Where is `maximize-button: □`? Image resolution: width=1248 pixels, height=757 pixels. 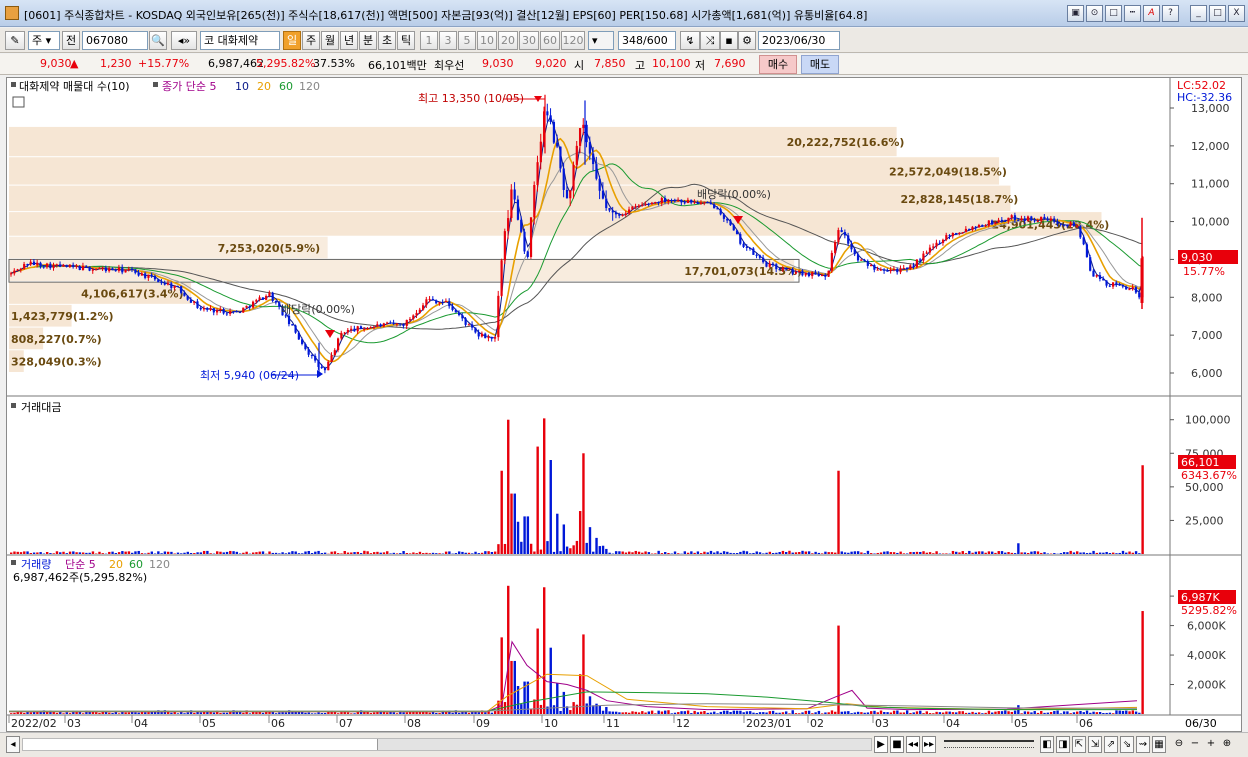
maximize-button: □ is located at coordinates (1217, 13).